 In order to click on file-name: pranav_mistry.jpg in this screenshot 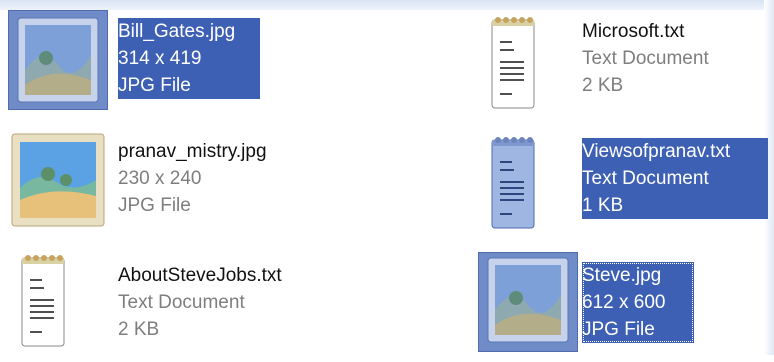, I will do `click(192, 151)`.